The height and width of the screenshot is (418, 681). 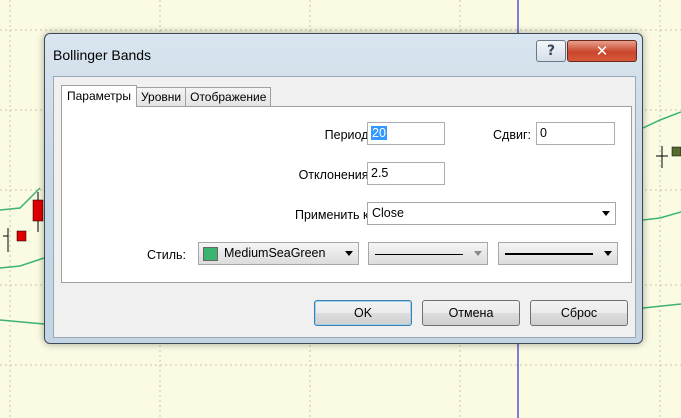 What do you see at coordinates (575, 133) in the screenshot?
I see `shift-input: 0` at bounding box center [575, 133].